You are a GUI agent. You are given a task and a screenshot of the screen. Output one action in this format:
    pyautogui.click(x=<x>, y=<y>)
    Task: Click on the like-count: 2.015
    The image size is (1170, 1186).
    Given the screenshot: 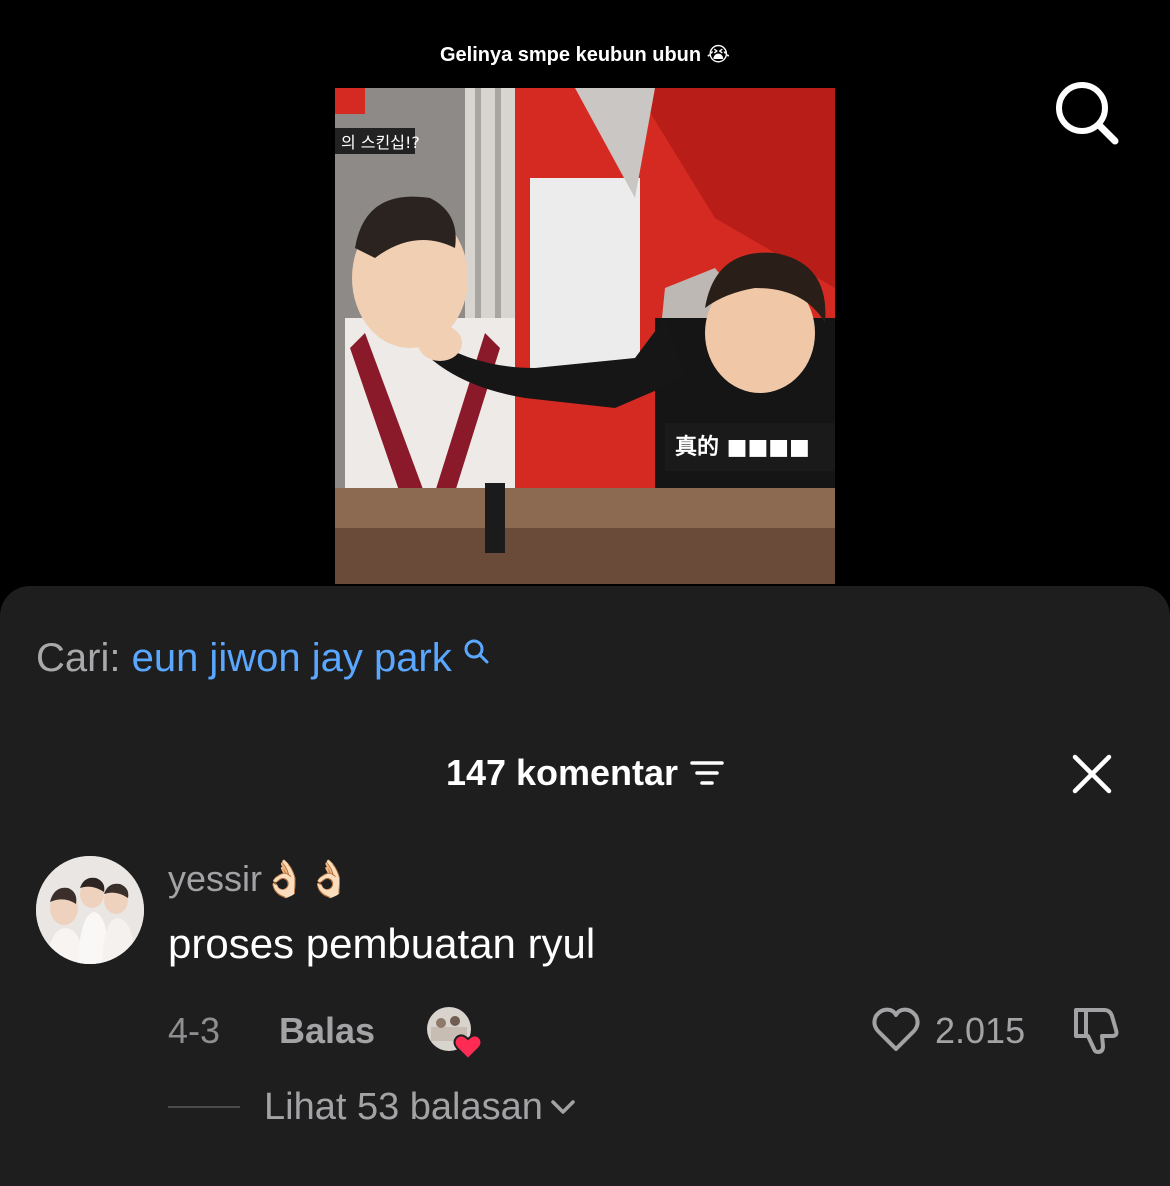 What is the action you would take?
    pyautogui.click(x=980, y=1030)
    